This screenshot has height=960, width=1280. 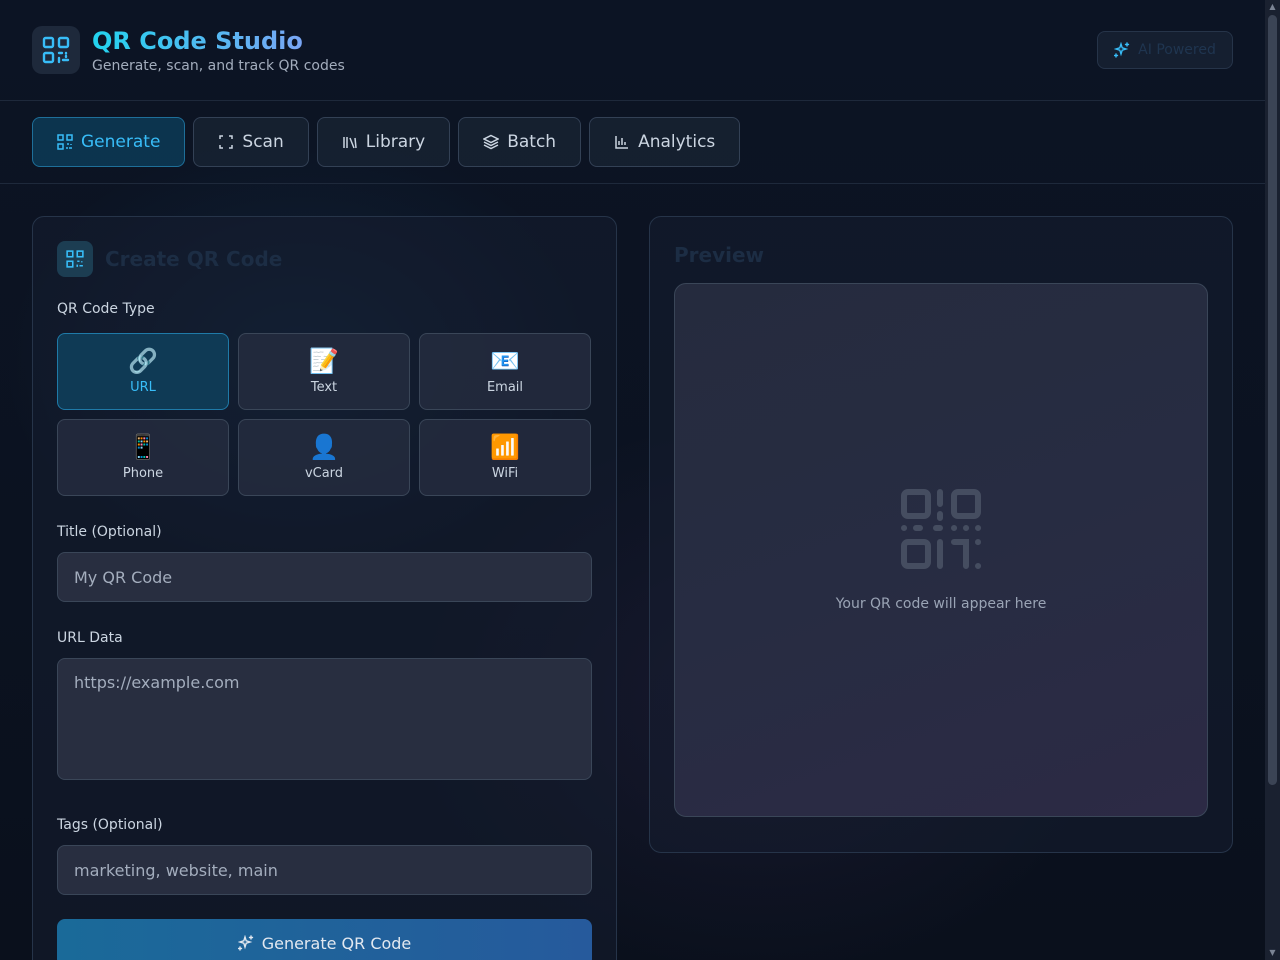 I want to click on type-vcard-button: 👤 vCard, so click(x=324, y=457).